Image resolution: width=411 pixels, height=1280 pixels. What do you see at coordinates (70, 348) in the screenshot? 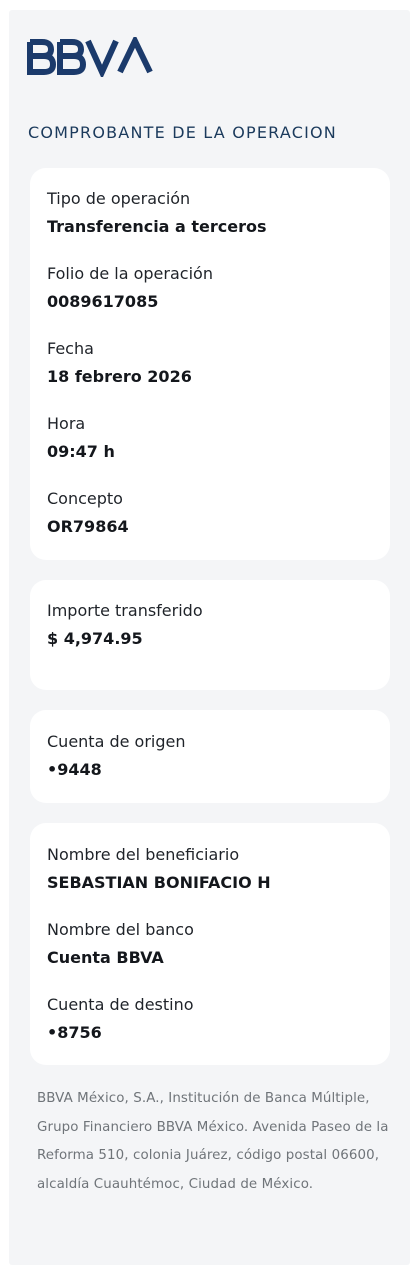
I see `fecha-label: Fecha` at bounding box center [70, 348].